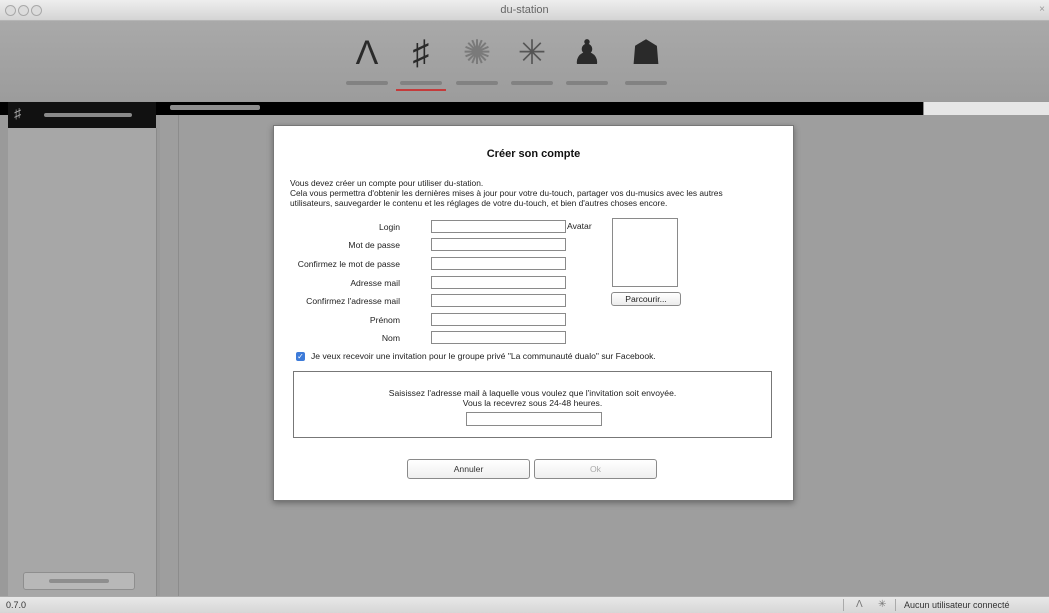  I want to click on email-field, so click(498, 282).